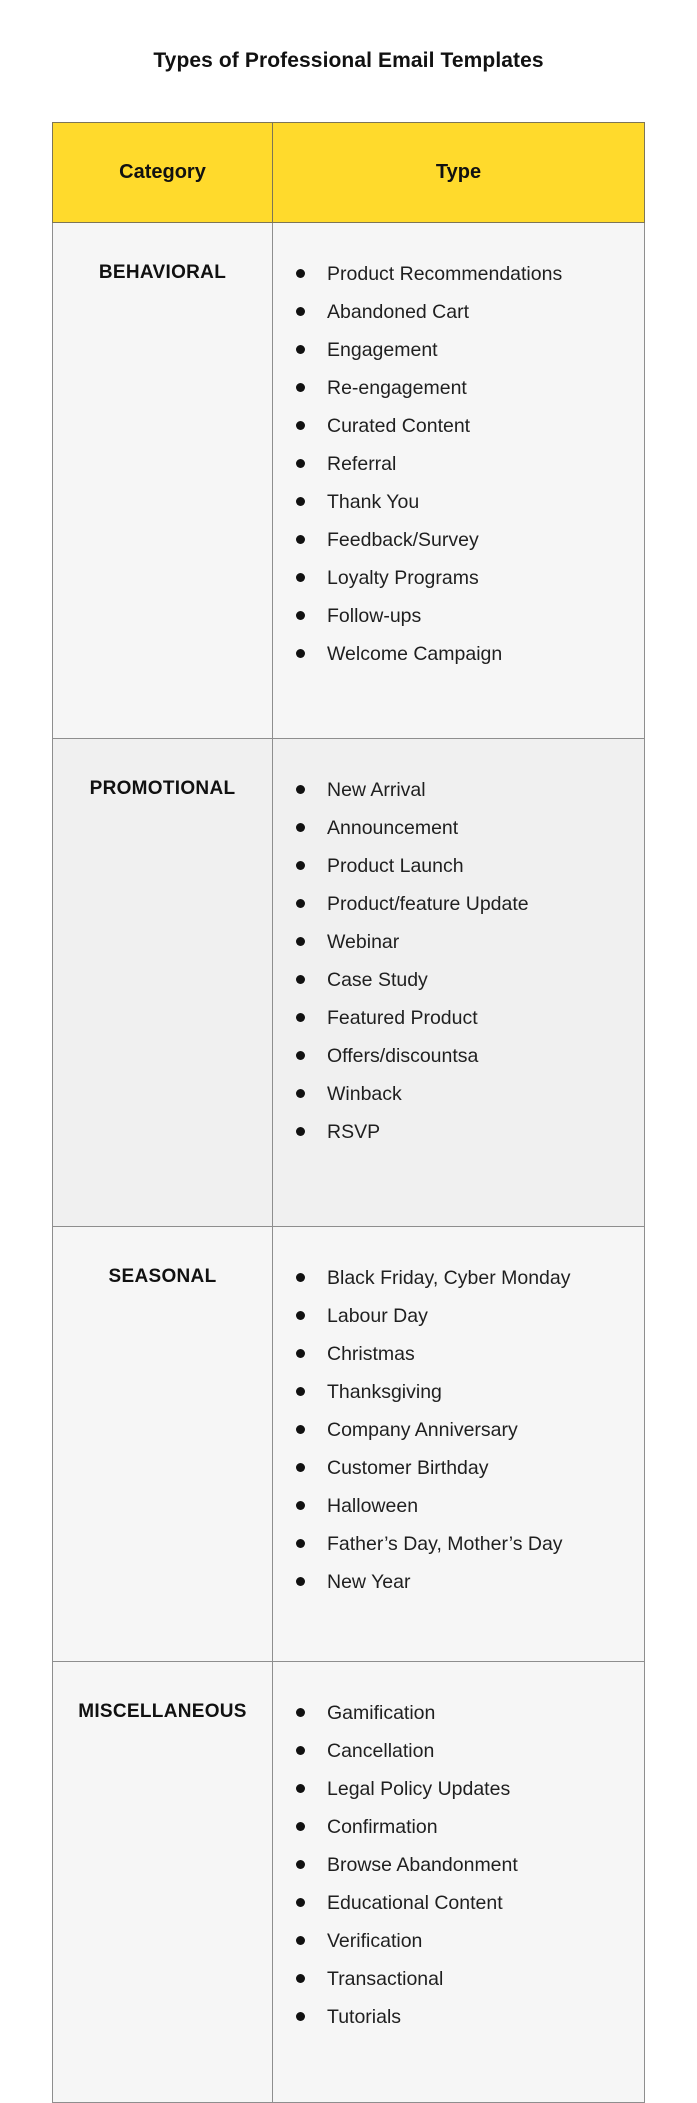  What do you see at coordinates (458, 2017) in the screenshot?
I see `list-item: Tutorials` at bounding box center [458, 2017].